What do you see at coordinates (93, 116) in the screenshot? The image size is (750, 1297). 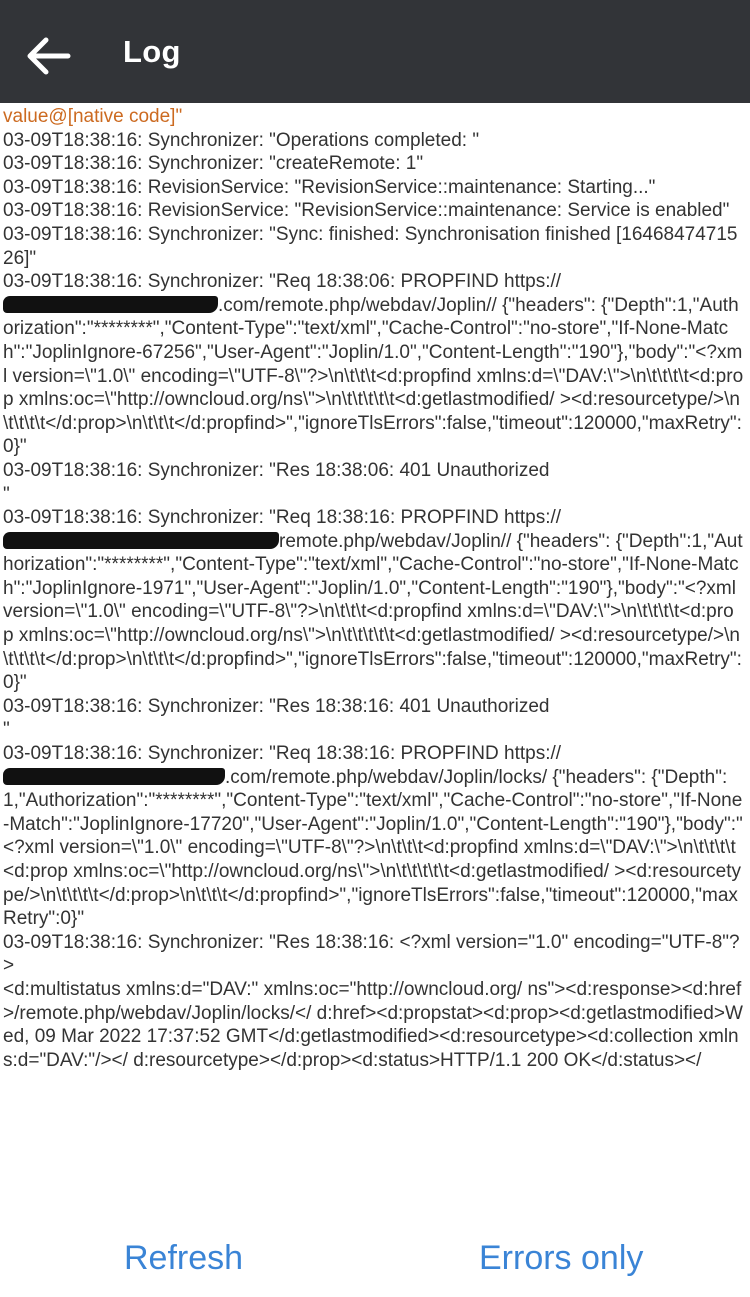 I see `log-entry-text: value@[native code]"` at bounding box center [93, 116].